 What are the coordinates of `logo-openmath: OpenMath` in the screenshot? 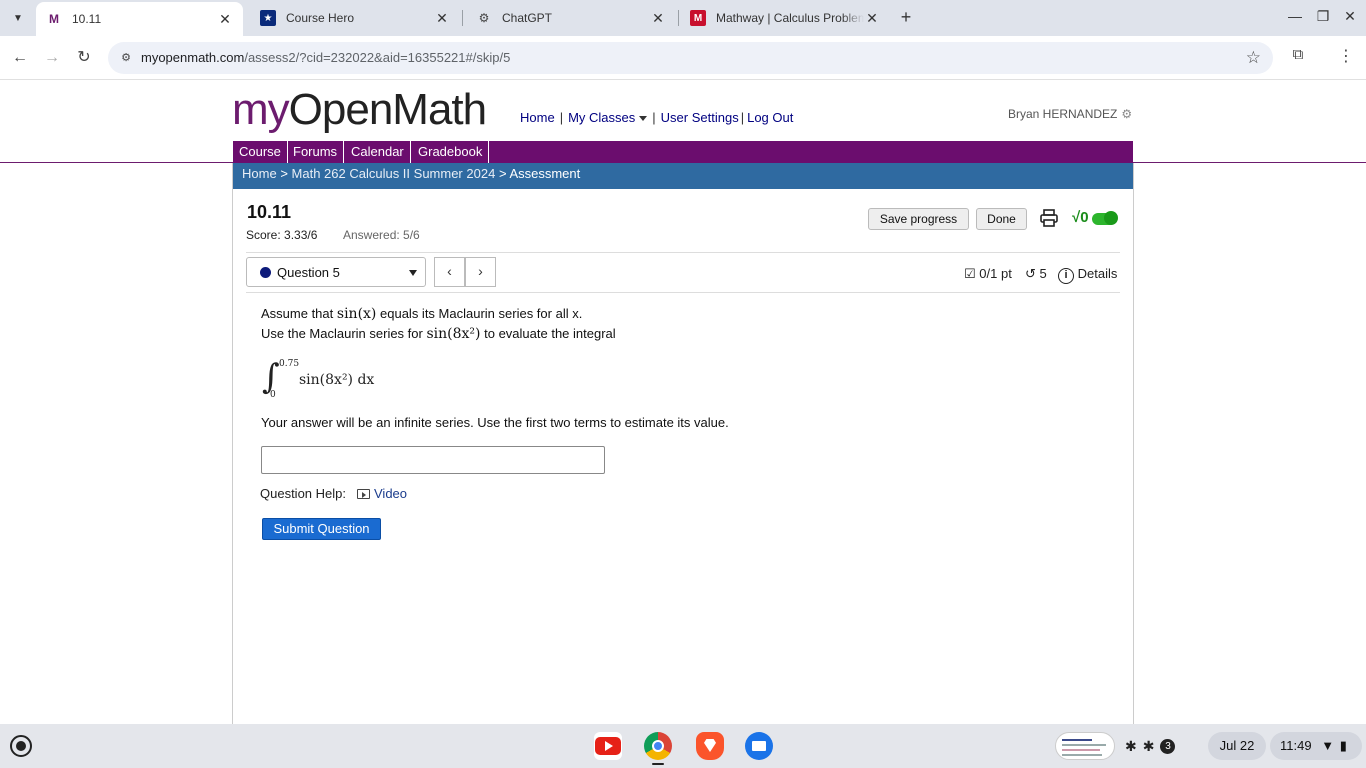 It's located at (387, 109).